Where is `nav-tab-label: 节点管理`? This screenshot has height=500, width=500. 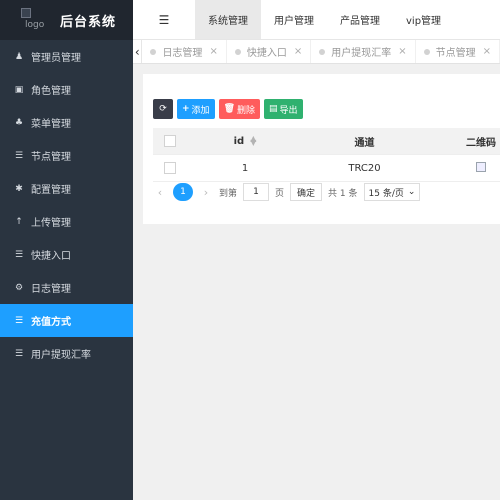
nav-tab-label: 节点管理 is located at coordinates (455, 53).